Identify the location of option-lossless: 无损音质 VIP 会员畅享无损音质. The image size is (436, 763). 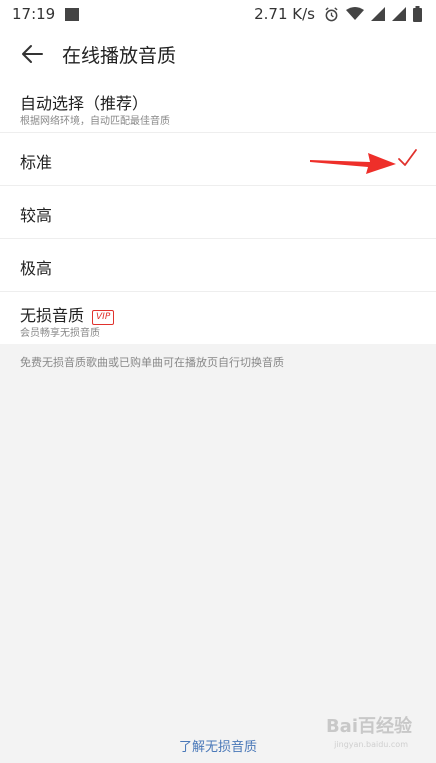
(218, 318).